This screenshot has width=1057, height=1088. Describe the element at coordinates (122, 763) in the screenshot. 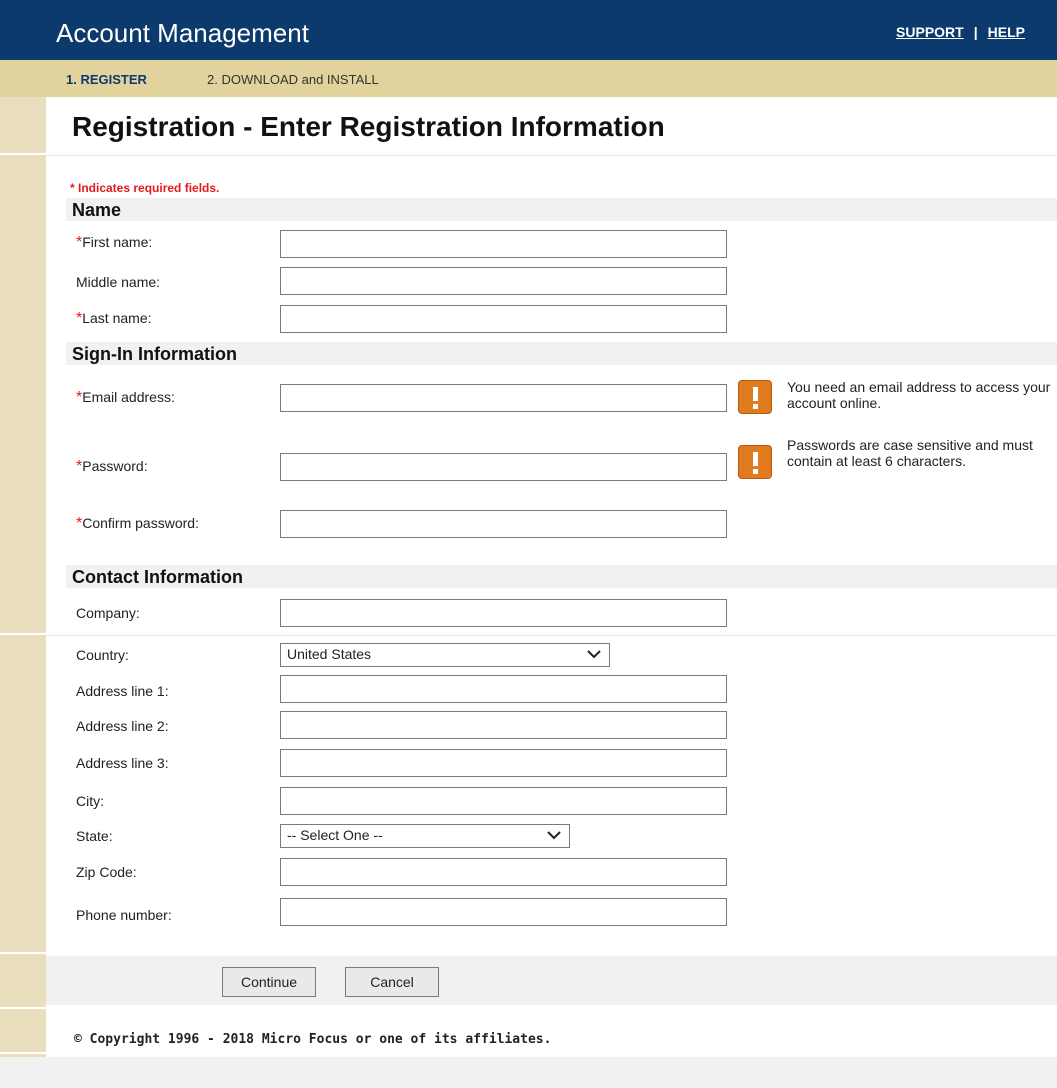

I see `address3-label: Address line 3:` at that location.